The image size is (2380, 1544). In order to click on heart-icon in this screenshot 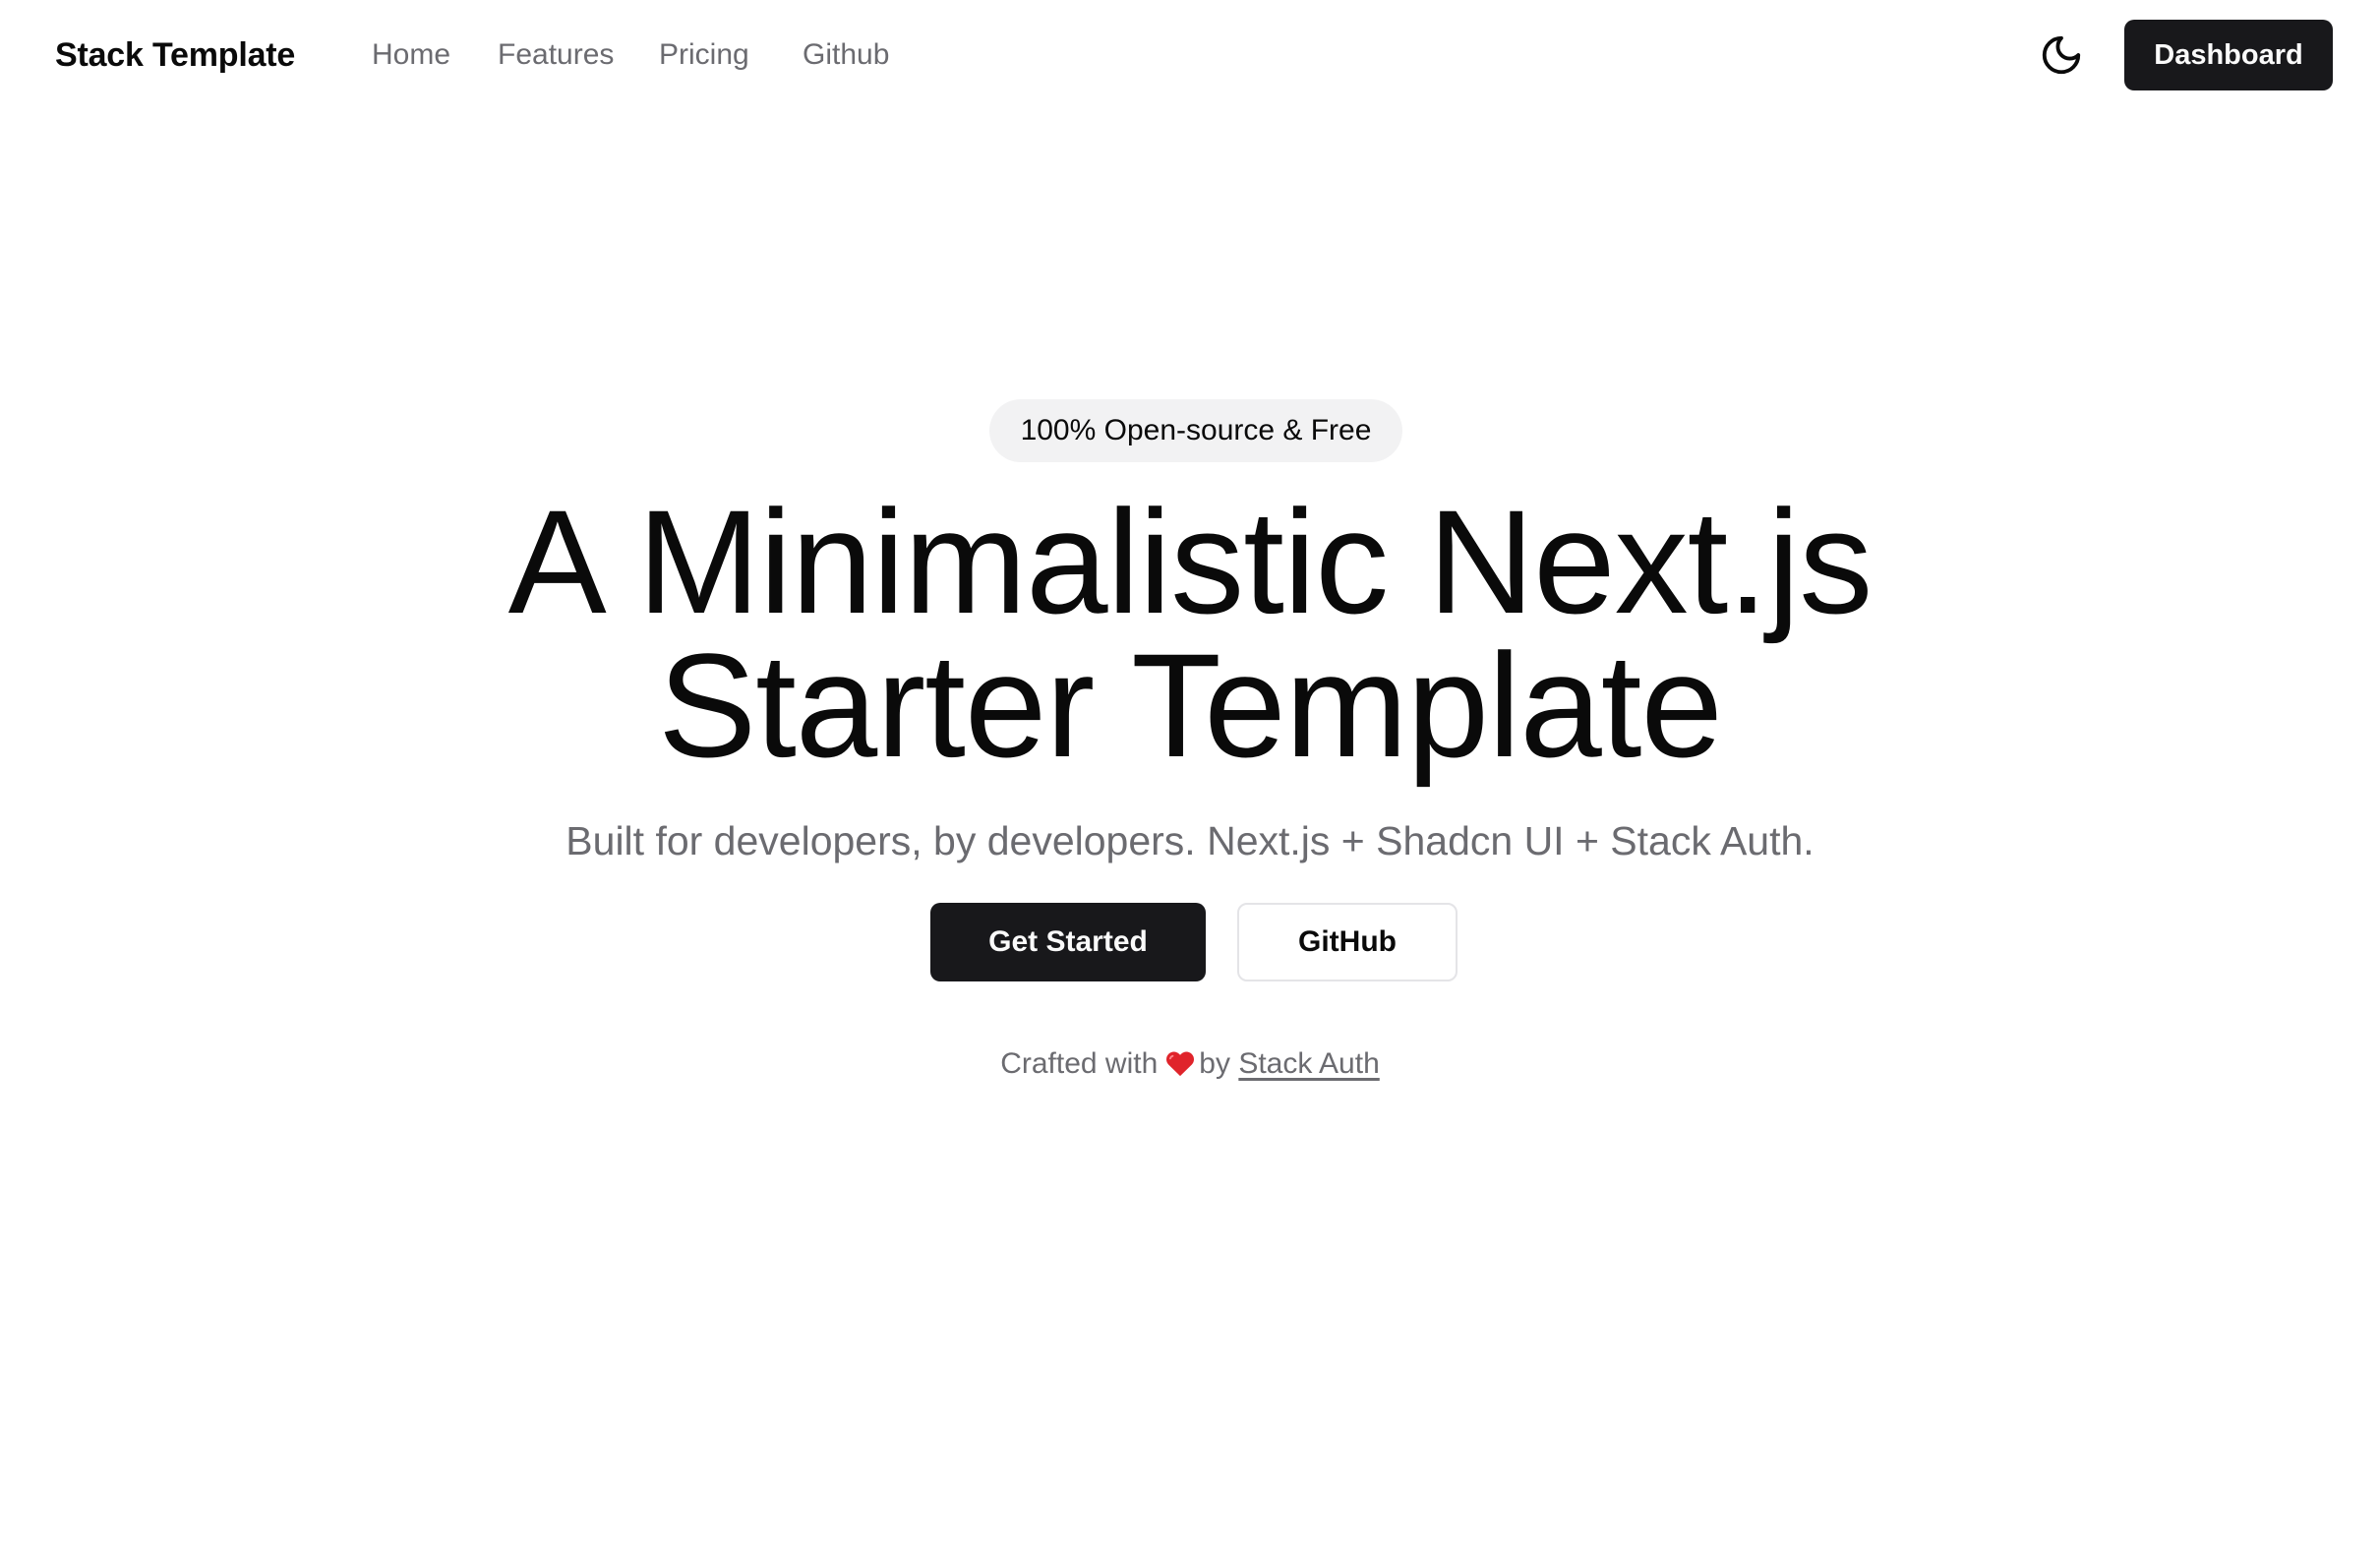, I will do `click(1180, 1064)`.